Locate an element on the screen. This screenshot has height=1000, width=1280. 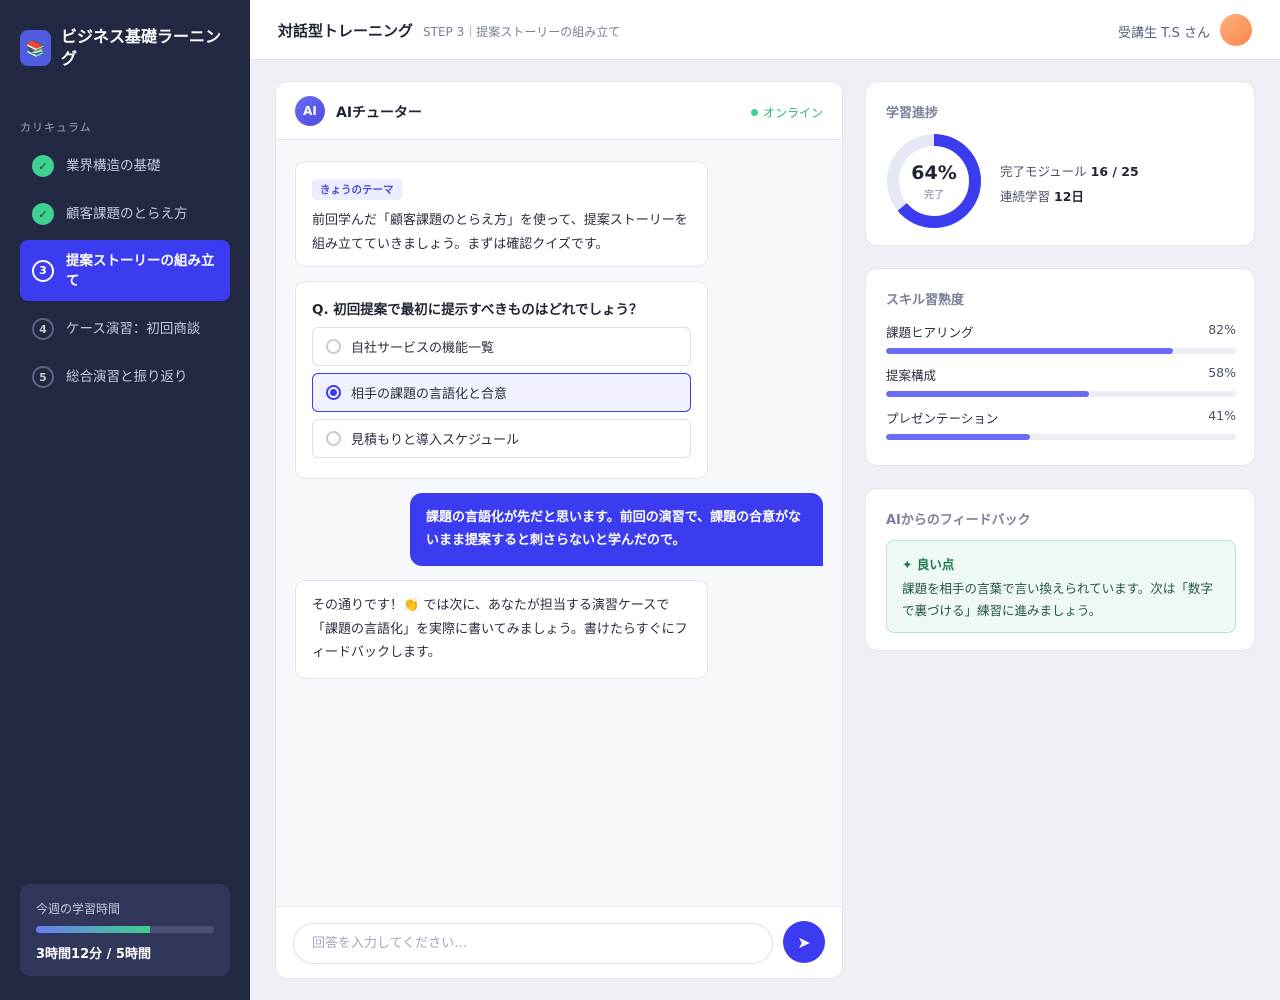
brand-title: ビジネス基礎ラーニング is located at coordinates (141, 47).